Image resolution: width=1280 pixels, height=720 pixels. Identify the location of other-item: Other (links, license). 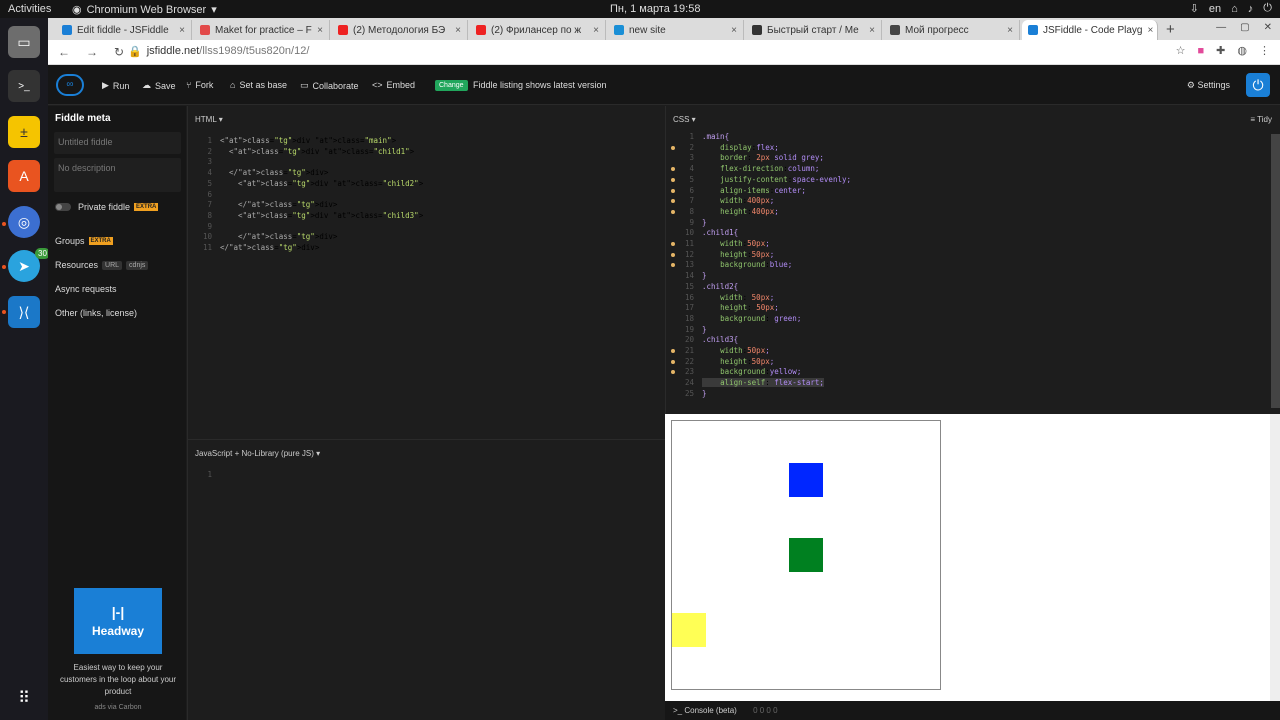
(96, 313).